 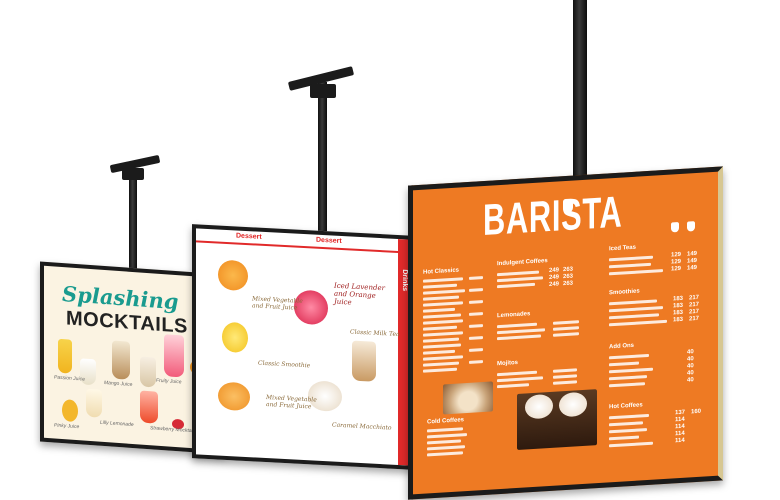 What do you see at coordinates (235, 337) in the screenshot?
I see `lemon-fruit` at bounding box center [235, 337].